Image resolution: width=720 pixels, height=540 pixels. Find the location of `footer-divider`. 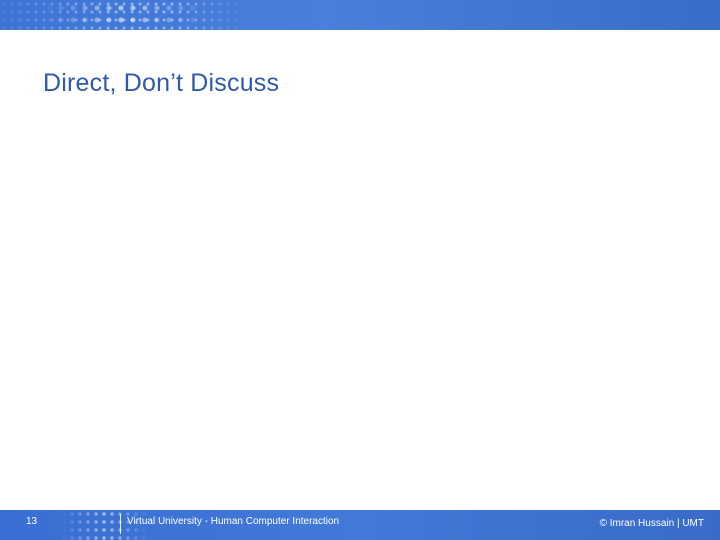

footer-divider is located at coordinates (120, 524).